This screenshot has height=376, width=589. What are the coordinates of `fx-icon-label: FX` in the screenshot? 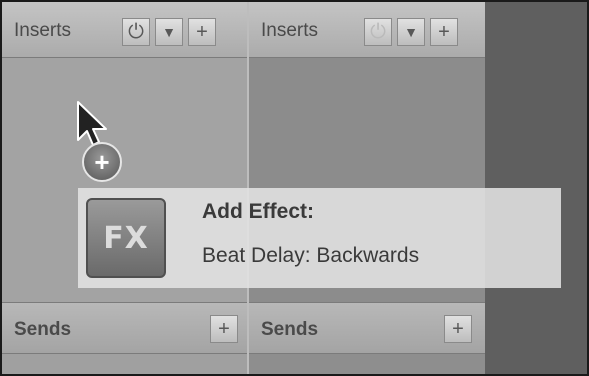 It's located at (126, 238).